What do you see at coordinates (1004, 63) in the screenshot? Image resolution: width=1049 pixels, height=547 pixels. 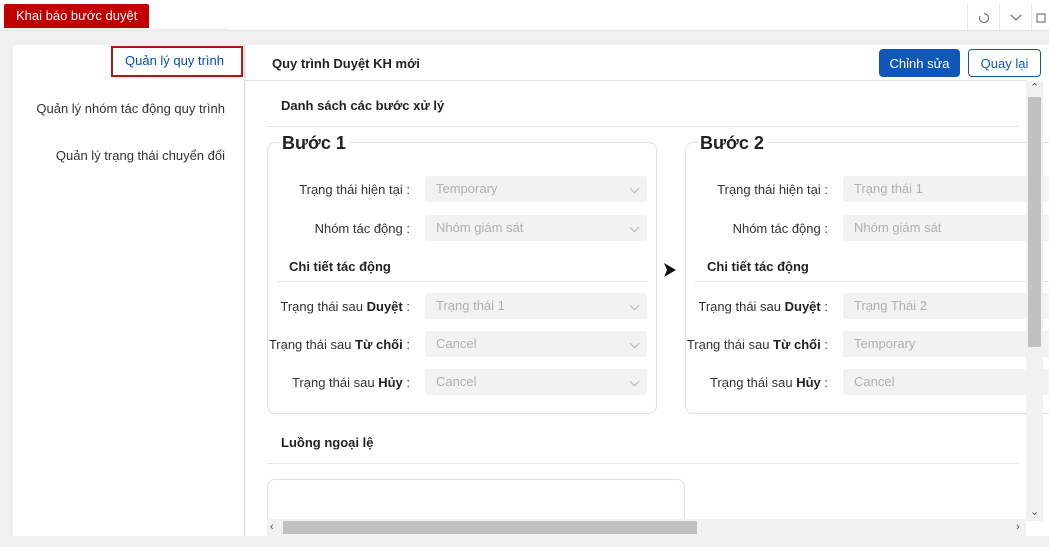 I see `back-button: Quay lại` at bounding box center [1004, 63].